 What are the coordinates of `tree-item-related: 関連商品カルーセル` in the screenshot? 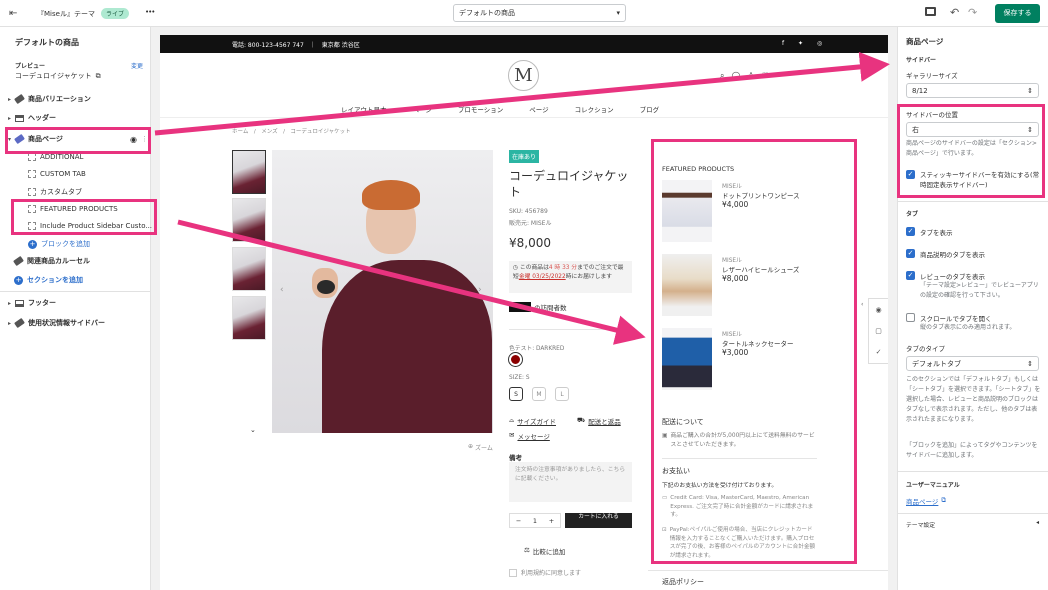 It's located at (51, 261).